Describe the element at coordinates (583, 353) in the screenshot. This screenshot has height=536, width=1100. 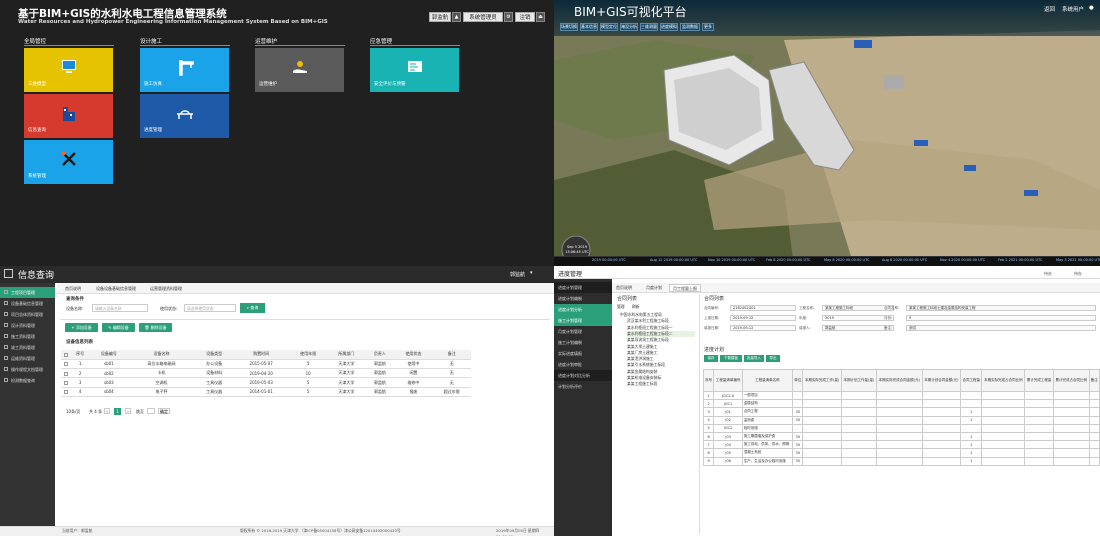
I see `sidebar-item: 实际进度填报` at that location.